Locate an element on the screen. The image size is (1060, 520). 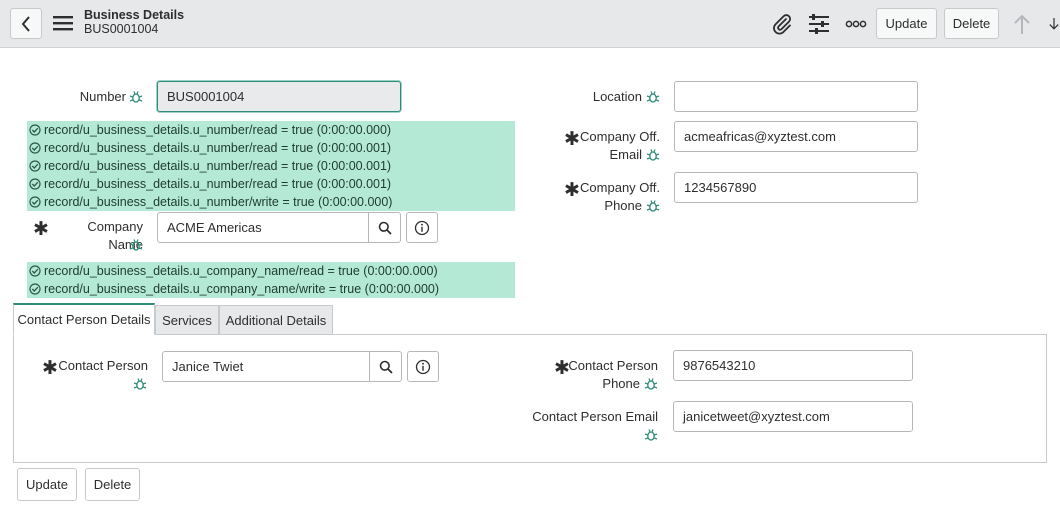
company-email-label-line1: Company Off. is located at coordinates (620, 136).